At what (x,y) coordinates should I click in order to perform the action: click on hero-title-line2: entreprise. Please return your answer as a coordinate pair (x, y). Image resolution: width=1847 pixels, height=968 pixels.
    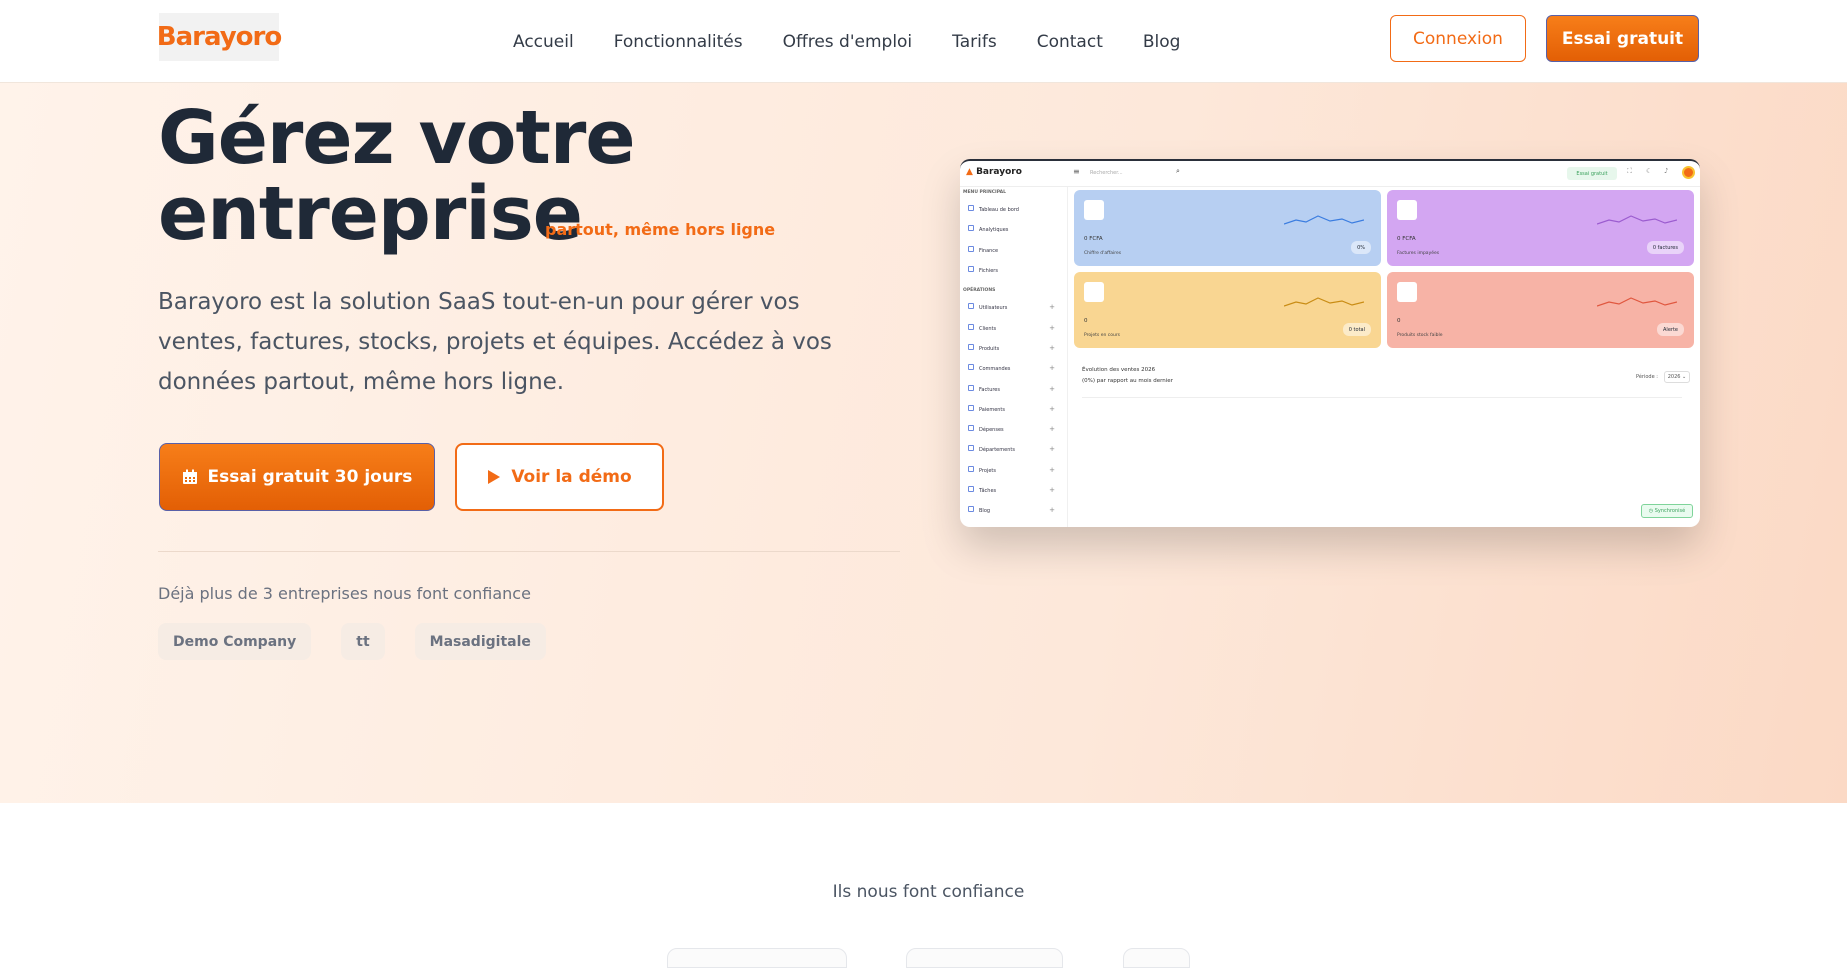
    Looking at the image, I should click on (370, 214).